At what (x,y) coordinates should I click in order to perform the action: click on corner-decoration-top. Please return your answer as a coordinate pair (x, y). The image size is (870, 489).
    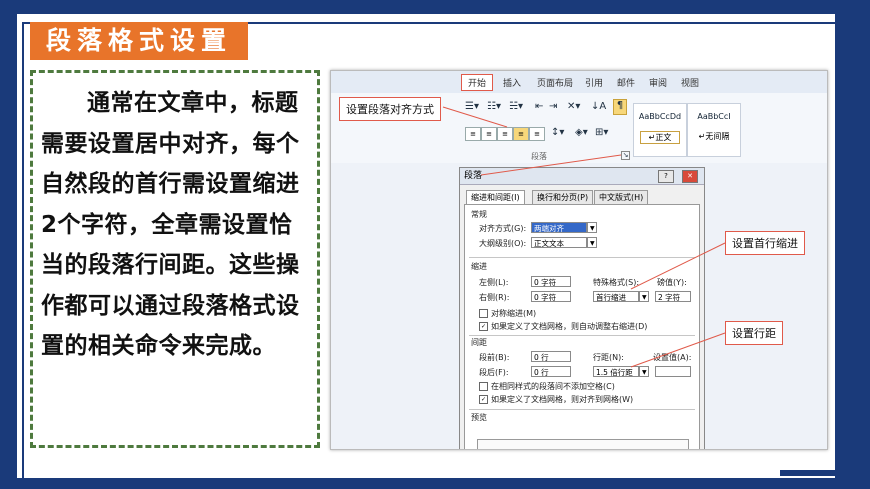
    Looking at the image, I should click on (841, 70).